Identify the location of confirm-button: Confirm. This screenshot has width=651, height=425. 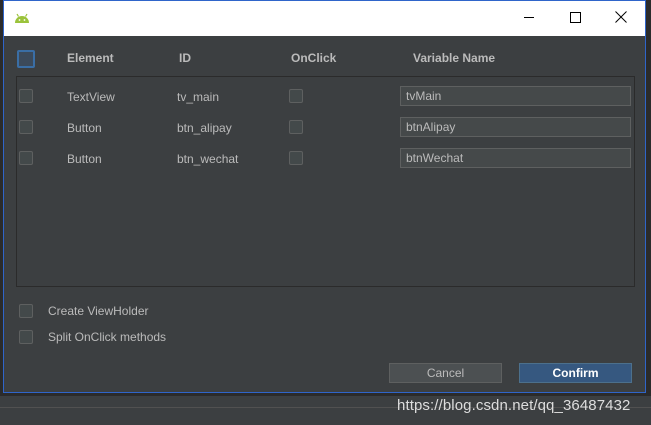
(575, 373).